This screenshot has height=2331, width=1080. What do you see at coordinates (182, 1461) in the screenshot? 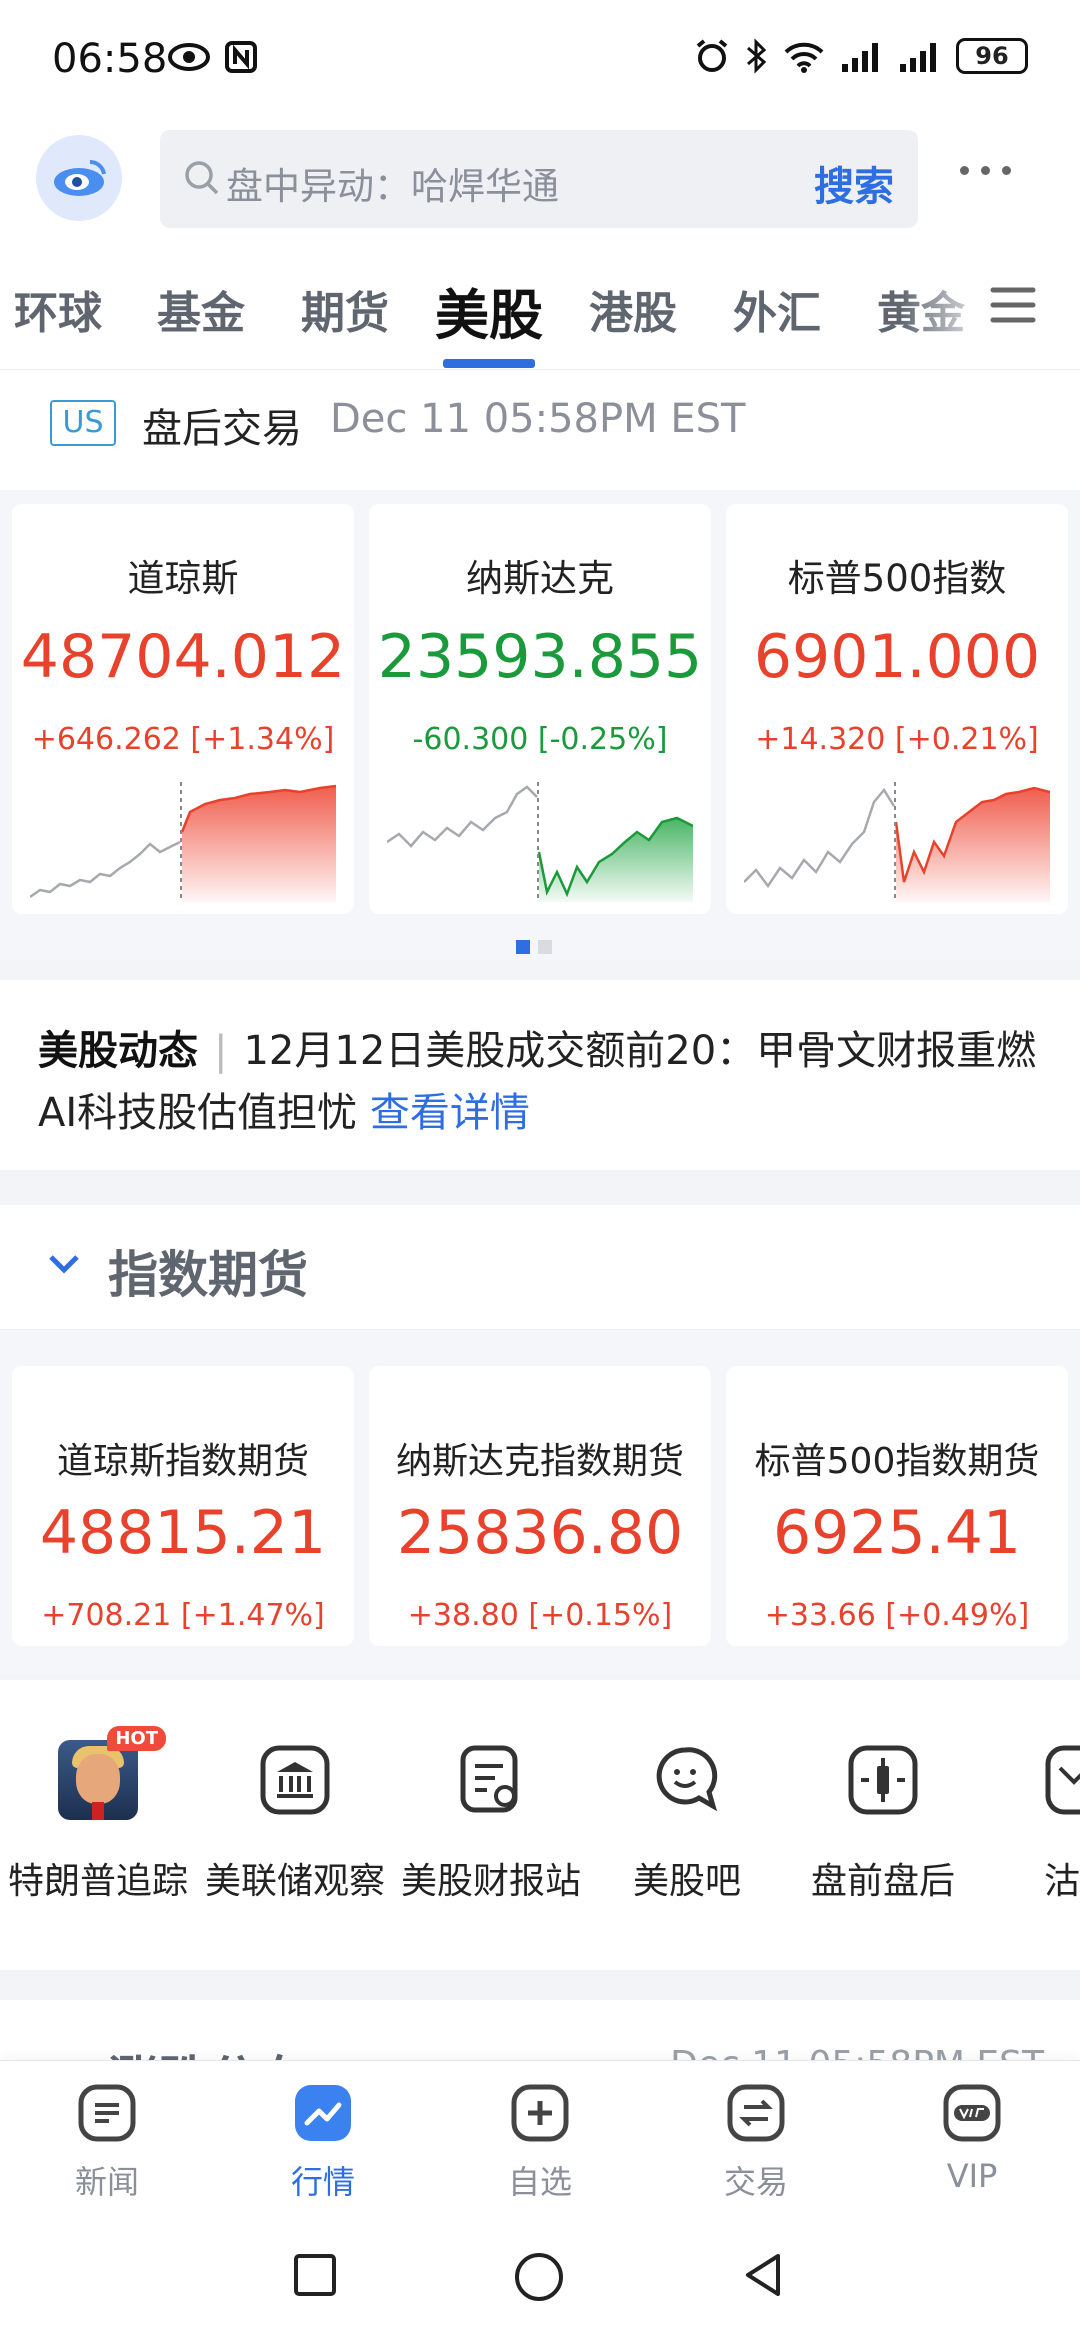
I see `futures-name: 道琼斯指数期货` at bounding box center [182, 1461].